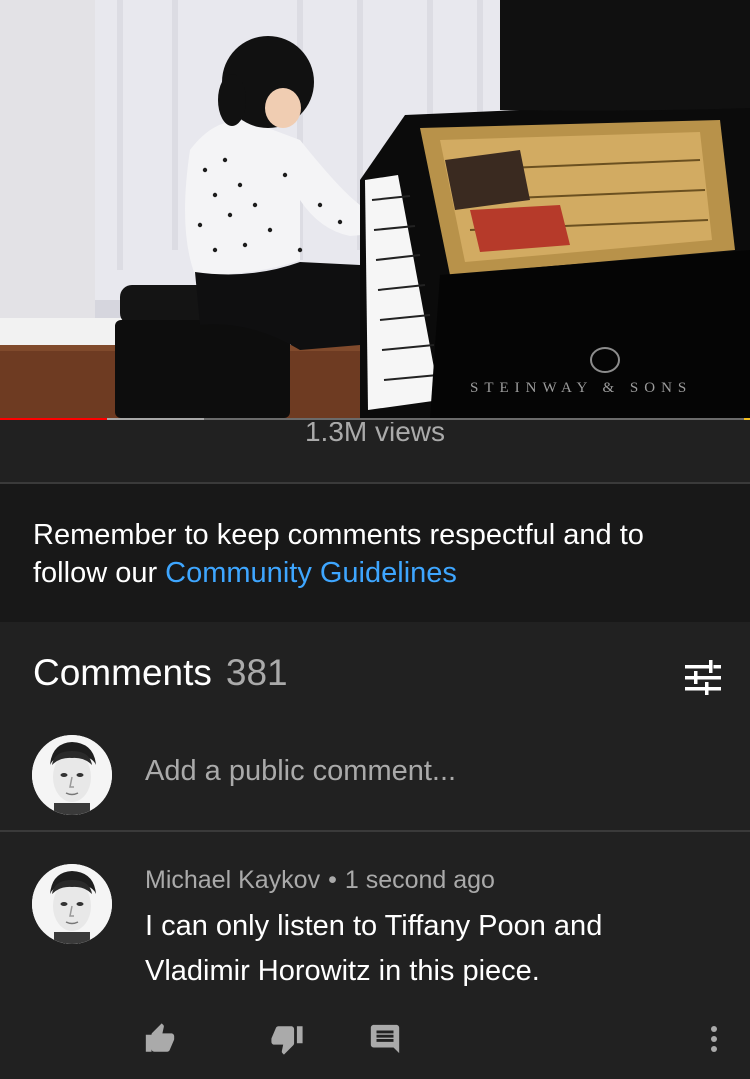 The width and height of the screenshot is (750, 1079). Describe the element at coordinates (714, 1039) in the screenshot. I see `more-vert-icon` at that location.